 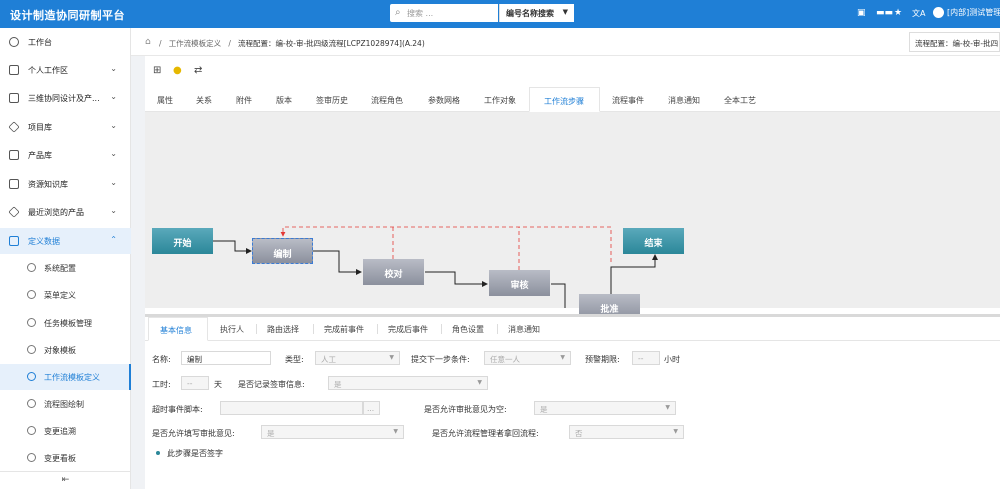 I want to click on tab-roles: 流程角色, so click(x=387, y=99).